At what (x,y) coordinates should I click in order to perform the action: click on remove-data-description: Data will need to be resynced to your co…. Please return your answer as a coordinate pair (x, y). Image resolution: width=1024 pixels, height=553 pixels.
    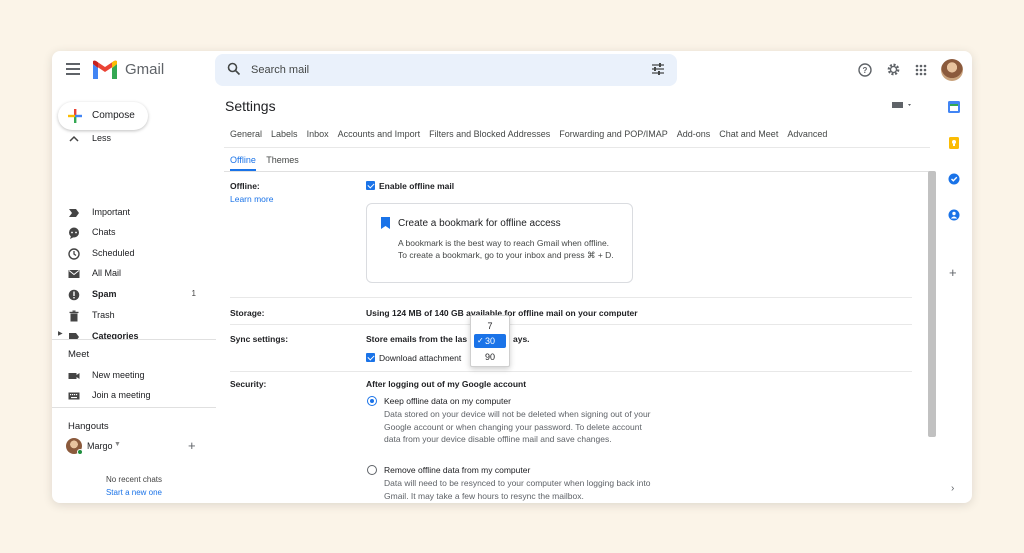
    Looking at the image, I should click on (517, 489).